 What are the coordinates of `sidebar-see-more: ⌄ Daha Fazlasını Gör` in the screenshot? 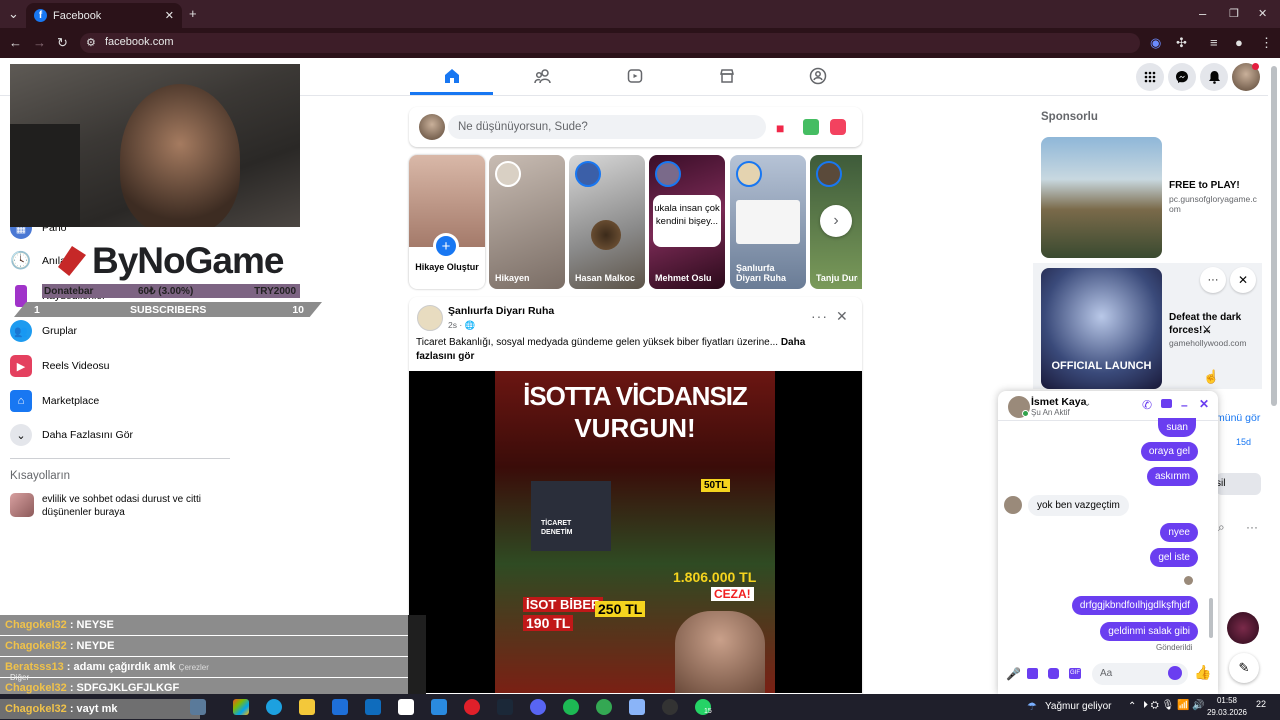 It's located at (71, 435).